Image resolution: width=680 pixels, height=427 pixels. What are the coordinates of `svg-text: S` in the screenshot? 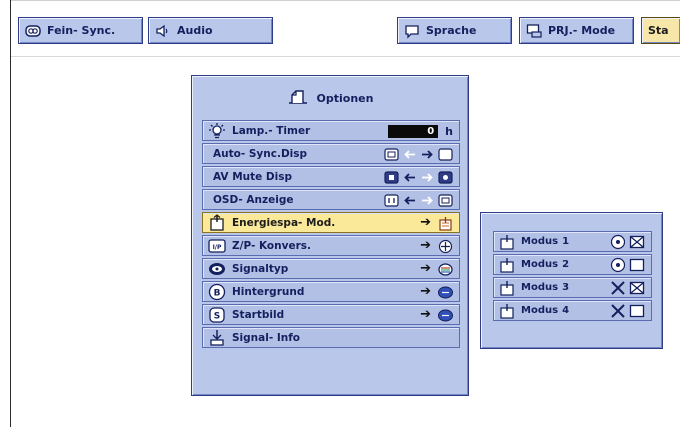 It's located at (217, 316).